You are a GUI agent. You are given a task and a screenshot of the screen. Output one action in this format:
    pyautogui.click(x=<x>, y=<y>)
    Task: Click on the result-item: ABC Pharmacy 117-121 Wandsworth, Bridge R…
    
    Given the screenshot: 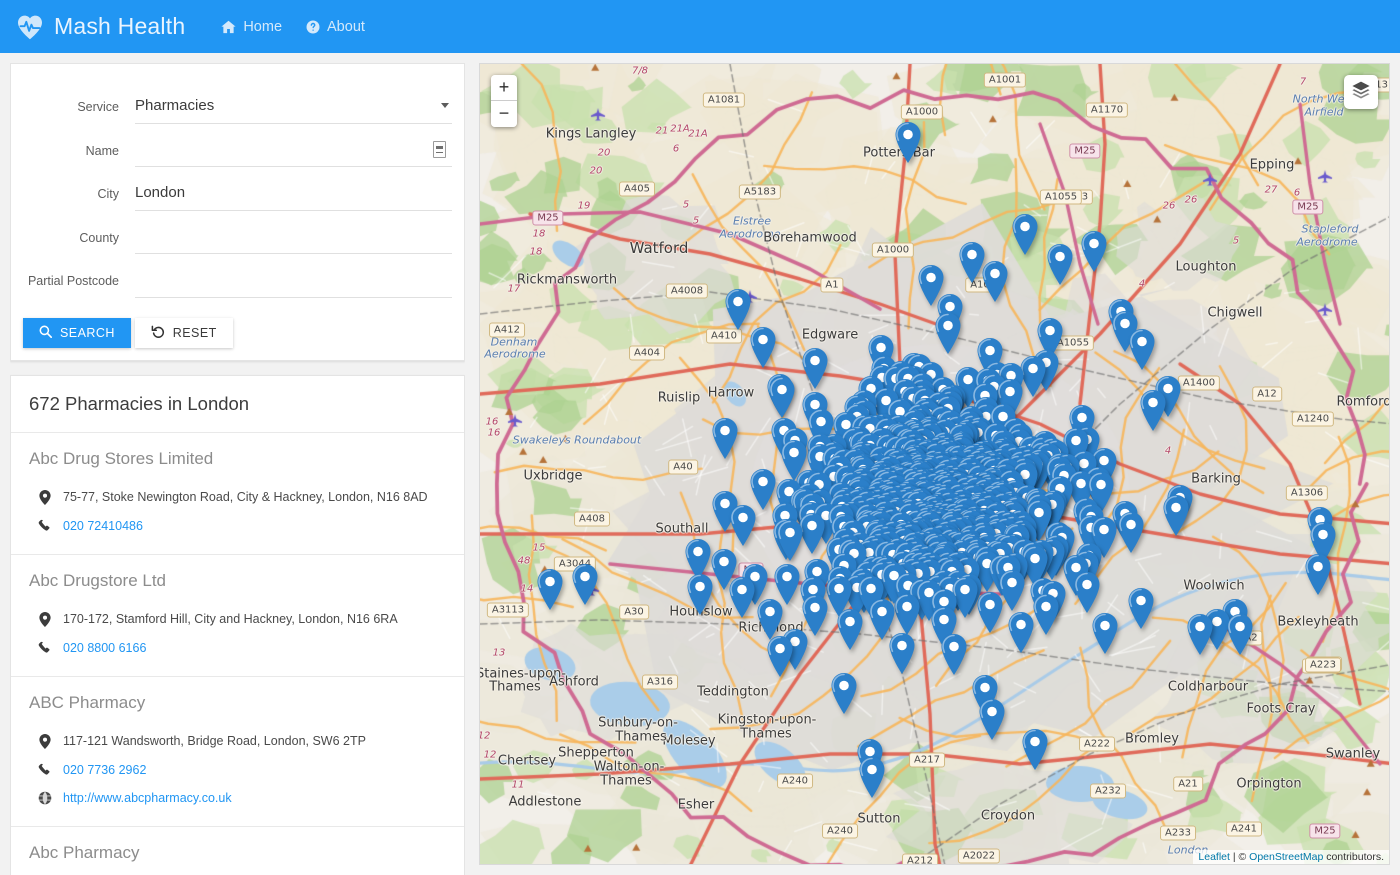 What is the action you would take?
    pyautogui.click(x=237, y=752)
    